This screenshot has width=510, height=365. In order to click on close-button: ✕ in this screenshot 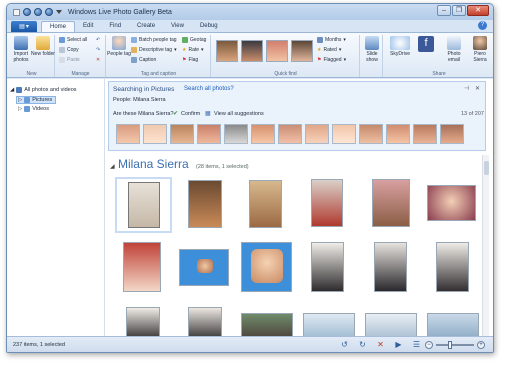, I will do `click(478, 10)`.